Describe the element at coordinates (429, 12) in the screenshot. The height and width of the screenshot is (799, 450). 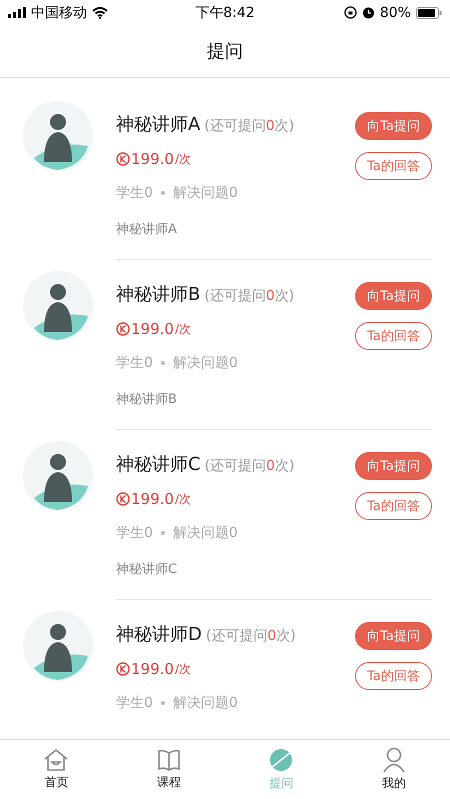
I see `battery-icon` at that location.